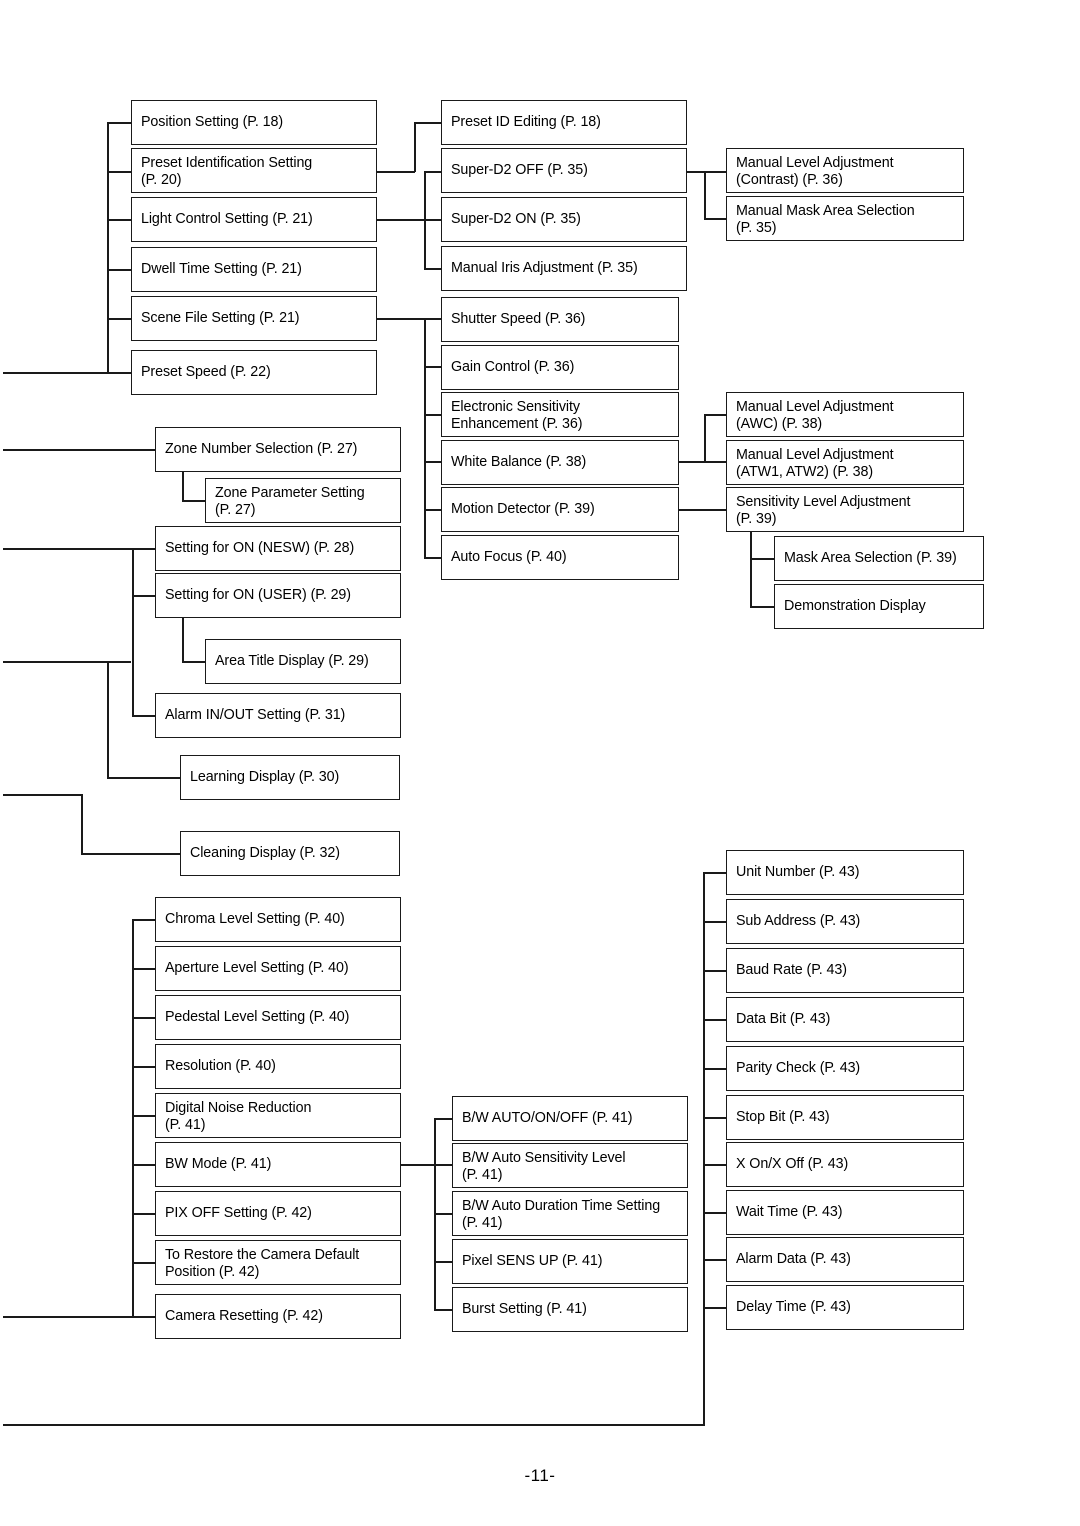  Describe the element at coordinates (570, 1118) in the screenshot. I see `node-bw-auto-on-off: B/W AUTO/ON/OFF (P. 41)` at that location.